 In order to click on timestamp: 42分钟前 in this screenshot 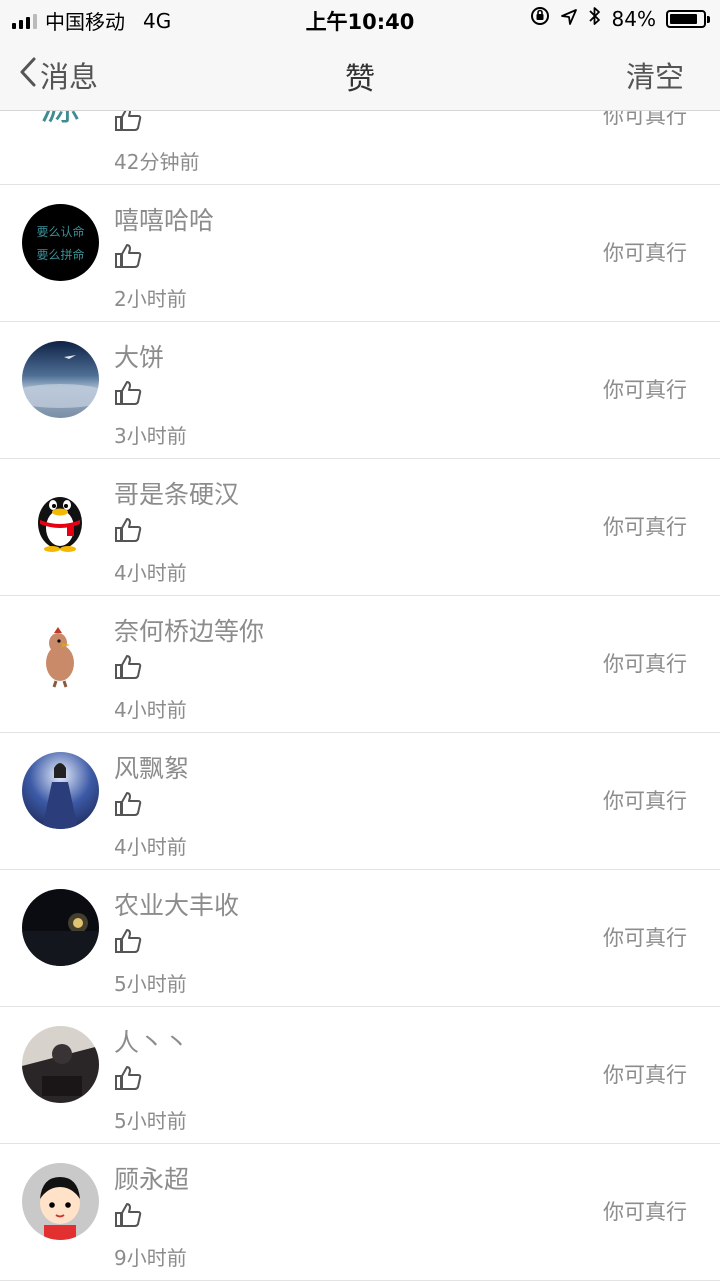, I will do `click(157, 162)`.